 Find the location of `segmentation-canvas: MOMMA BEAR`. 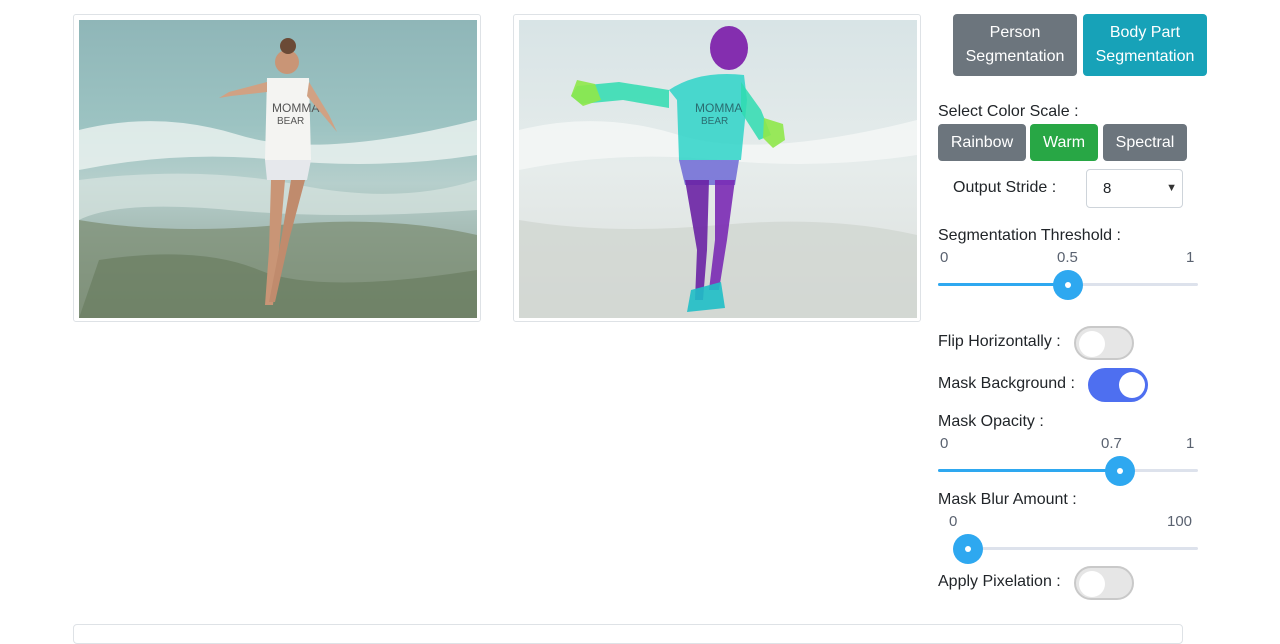

segmentation-canvas: MOMMA BEAR is located at coordinates (718, 169).